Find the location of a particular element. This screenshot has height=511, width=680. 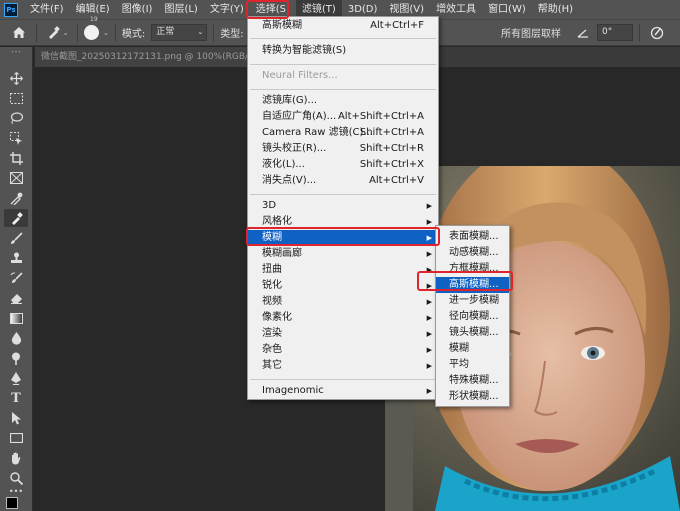

mode-select: 正常 ⌄ is located at coordinates (179, 32).